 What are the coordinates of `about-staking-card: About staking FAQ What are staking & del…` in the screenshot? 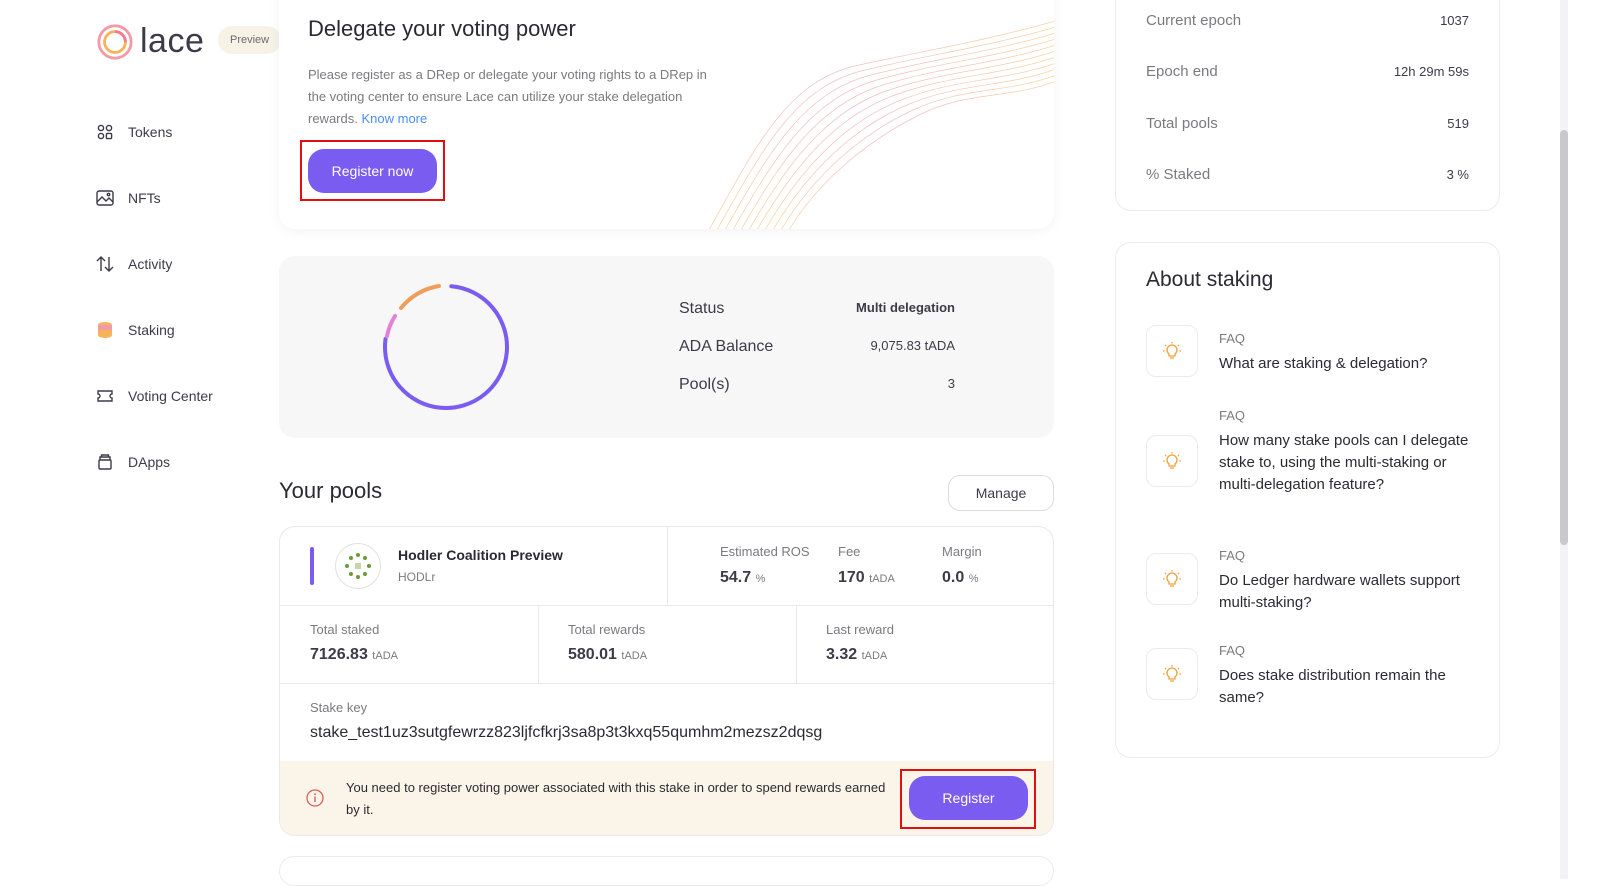 It's located at (1307, 500).